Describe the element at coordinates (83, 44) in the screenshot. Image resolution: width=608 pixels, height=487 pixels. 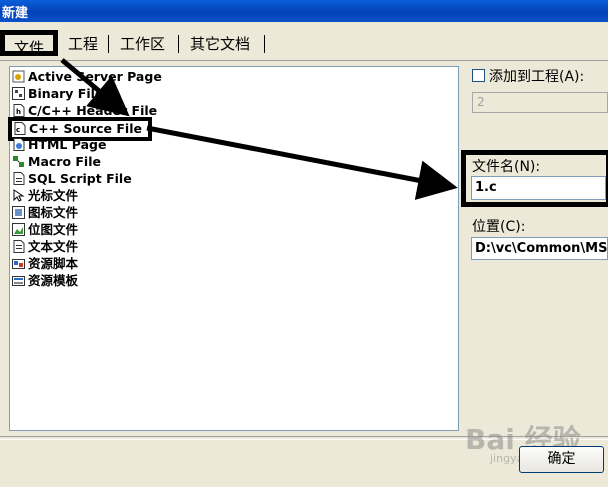
I see `tab-projects: 工程` at that location.